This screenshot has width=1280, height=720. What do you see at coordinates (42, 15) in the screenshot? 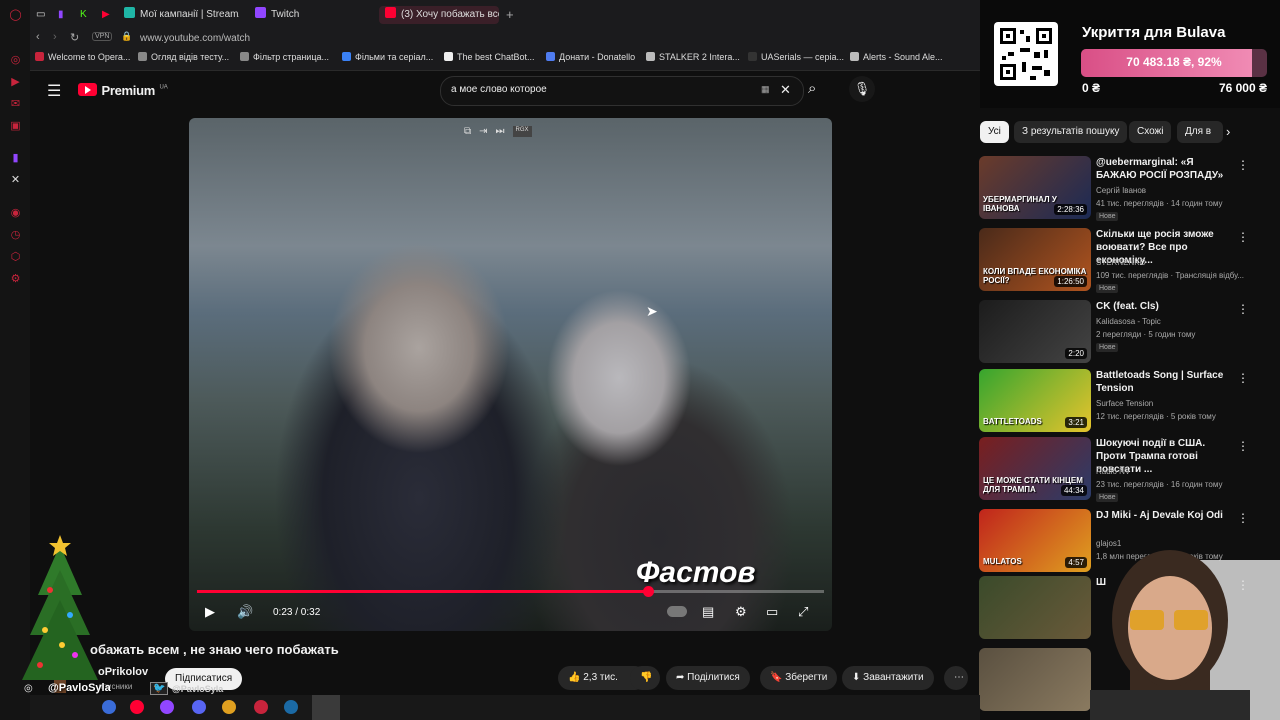
I see `tab-overview-icon: ▭` at bounding box center [42, 15].